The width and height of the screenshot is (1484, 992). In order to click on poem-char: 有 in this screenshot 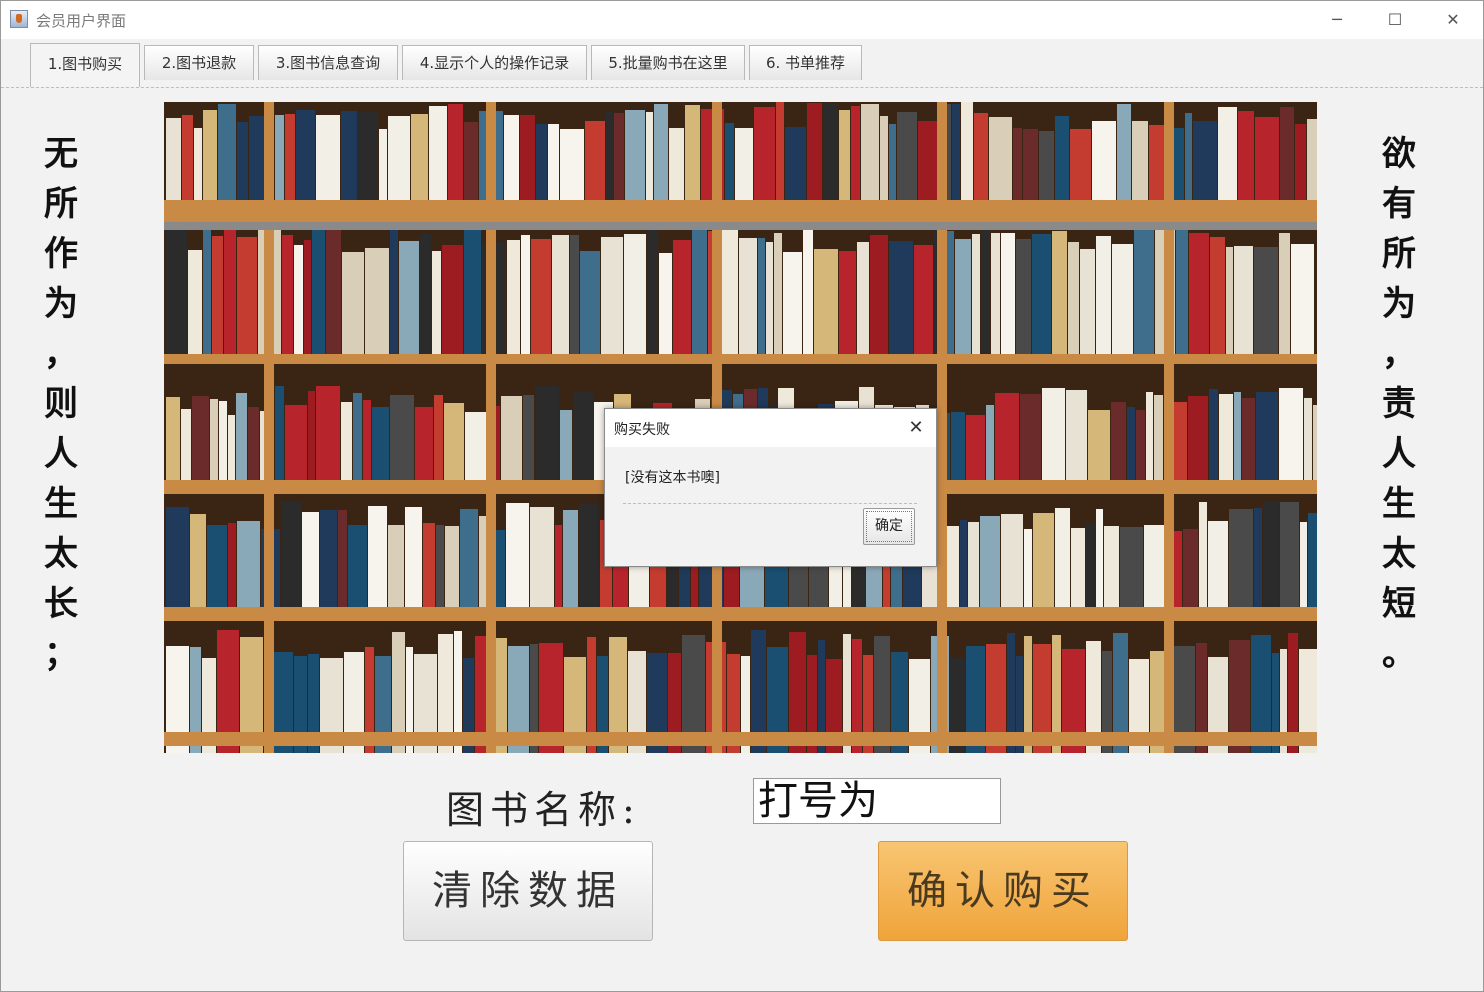, I will do `click(1399, 204)`.